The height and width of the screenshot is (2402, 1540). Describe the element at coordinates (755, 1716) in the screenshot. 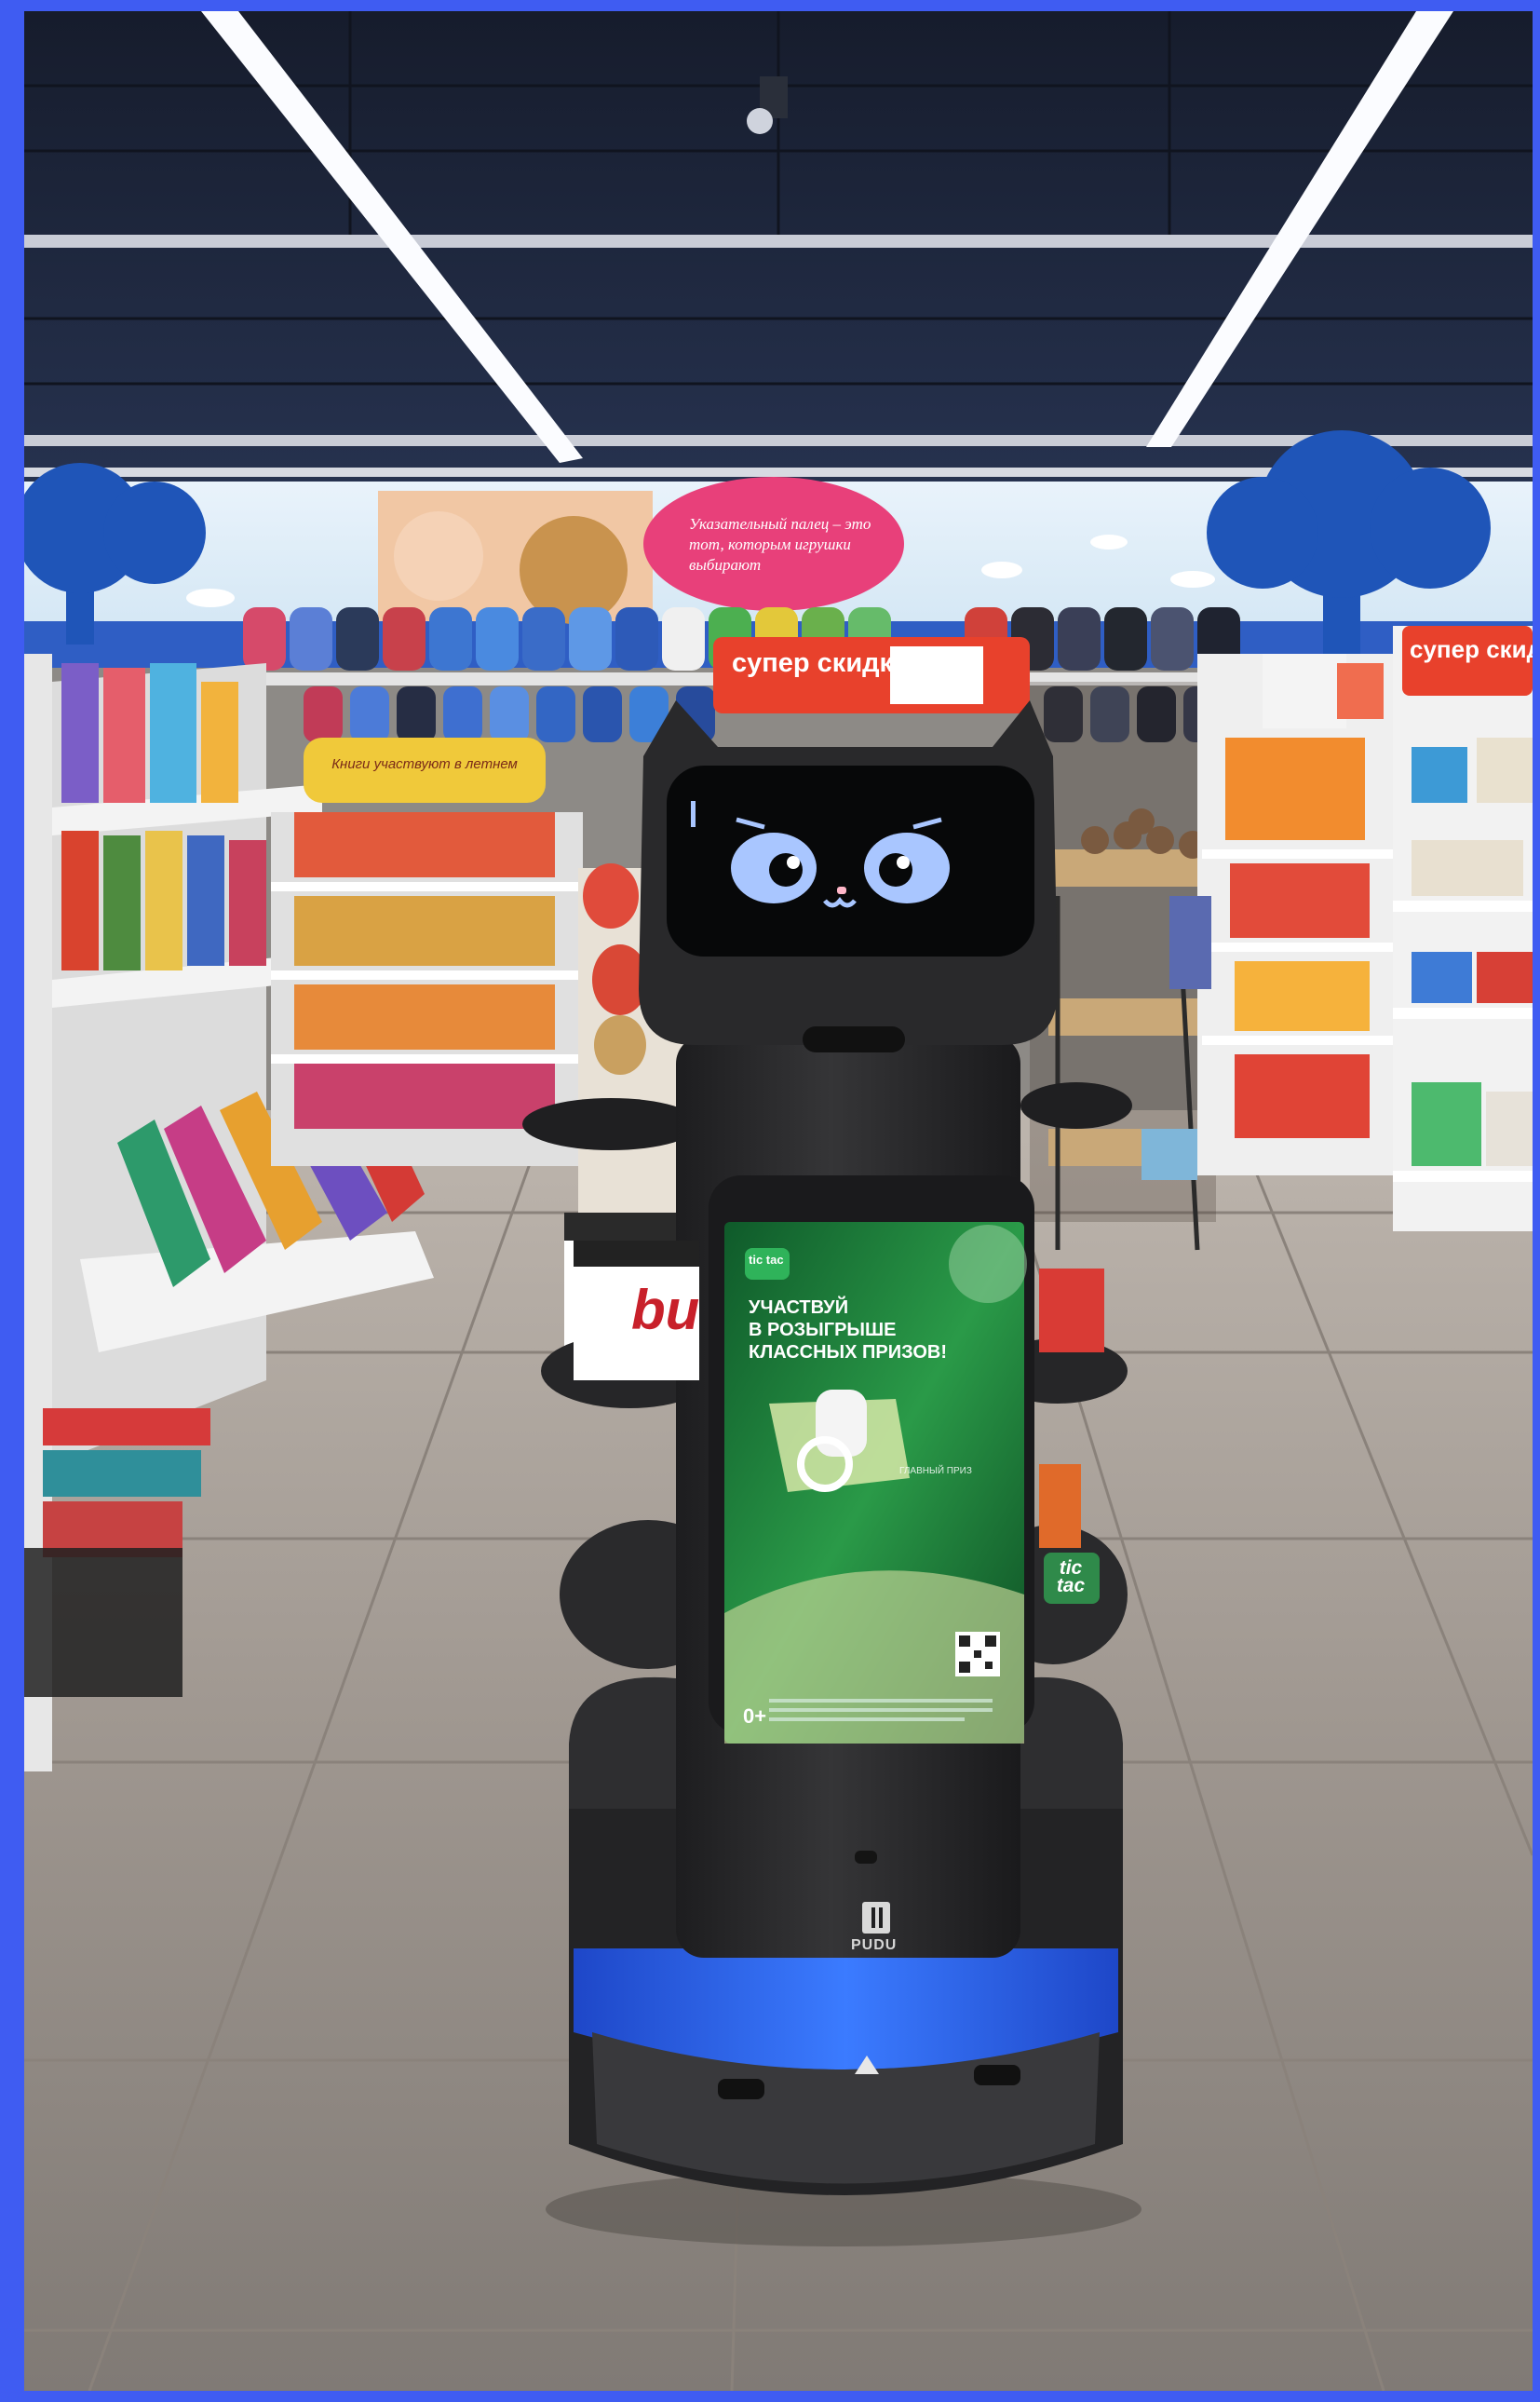

I see `promo-age-rating: 0+` at that location.